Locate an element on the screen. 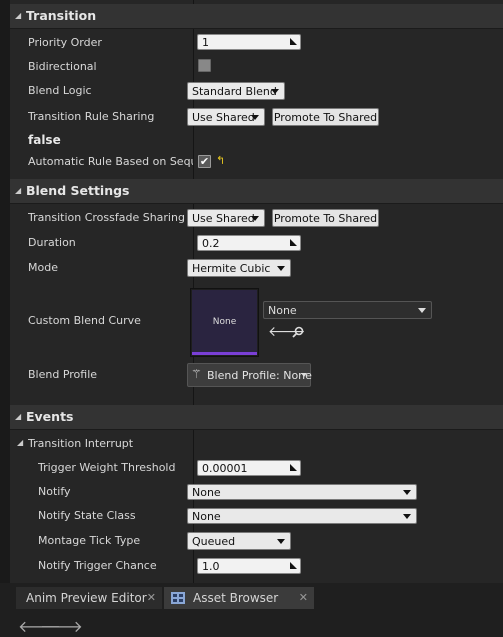  notify-label: Notify is located at coordinates (54, 491).